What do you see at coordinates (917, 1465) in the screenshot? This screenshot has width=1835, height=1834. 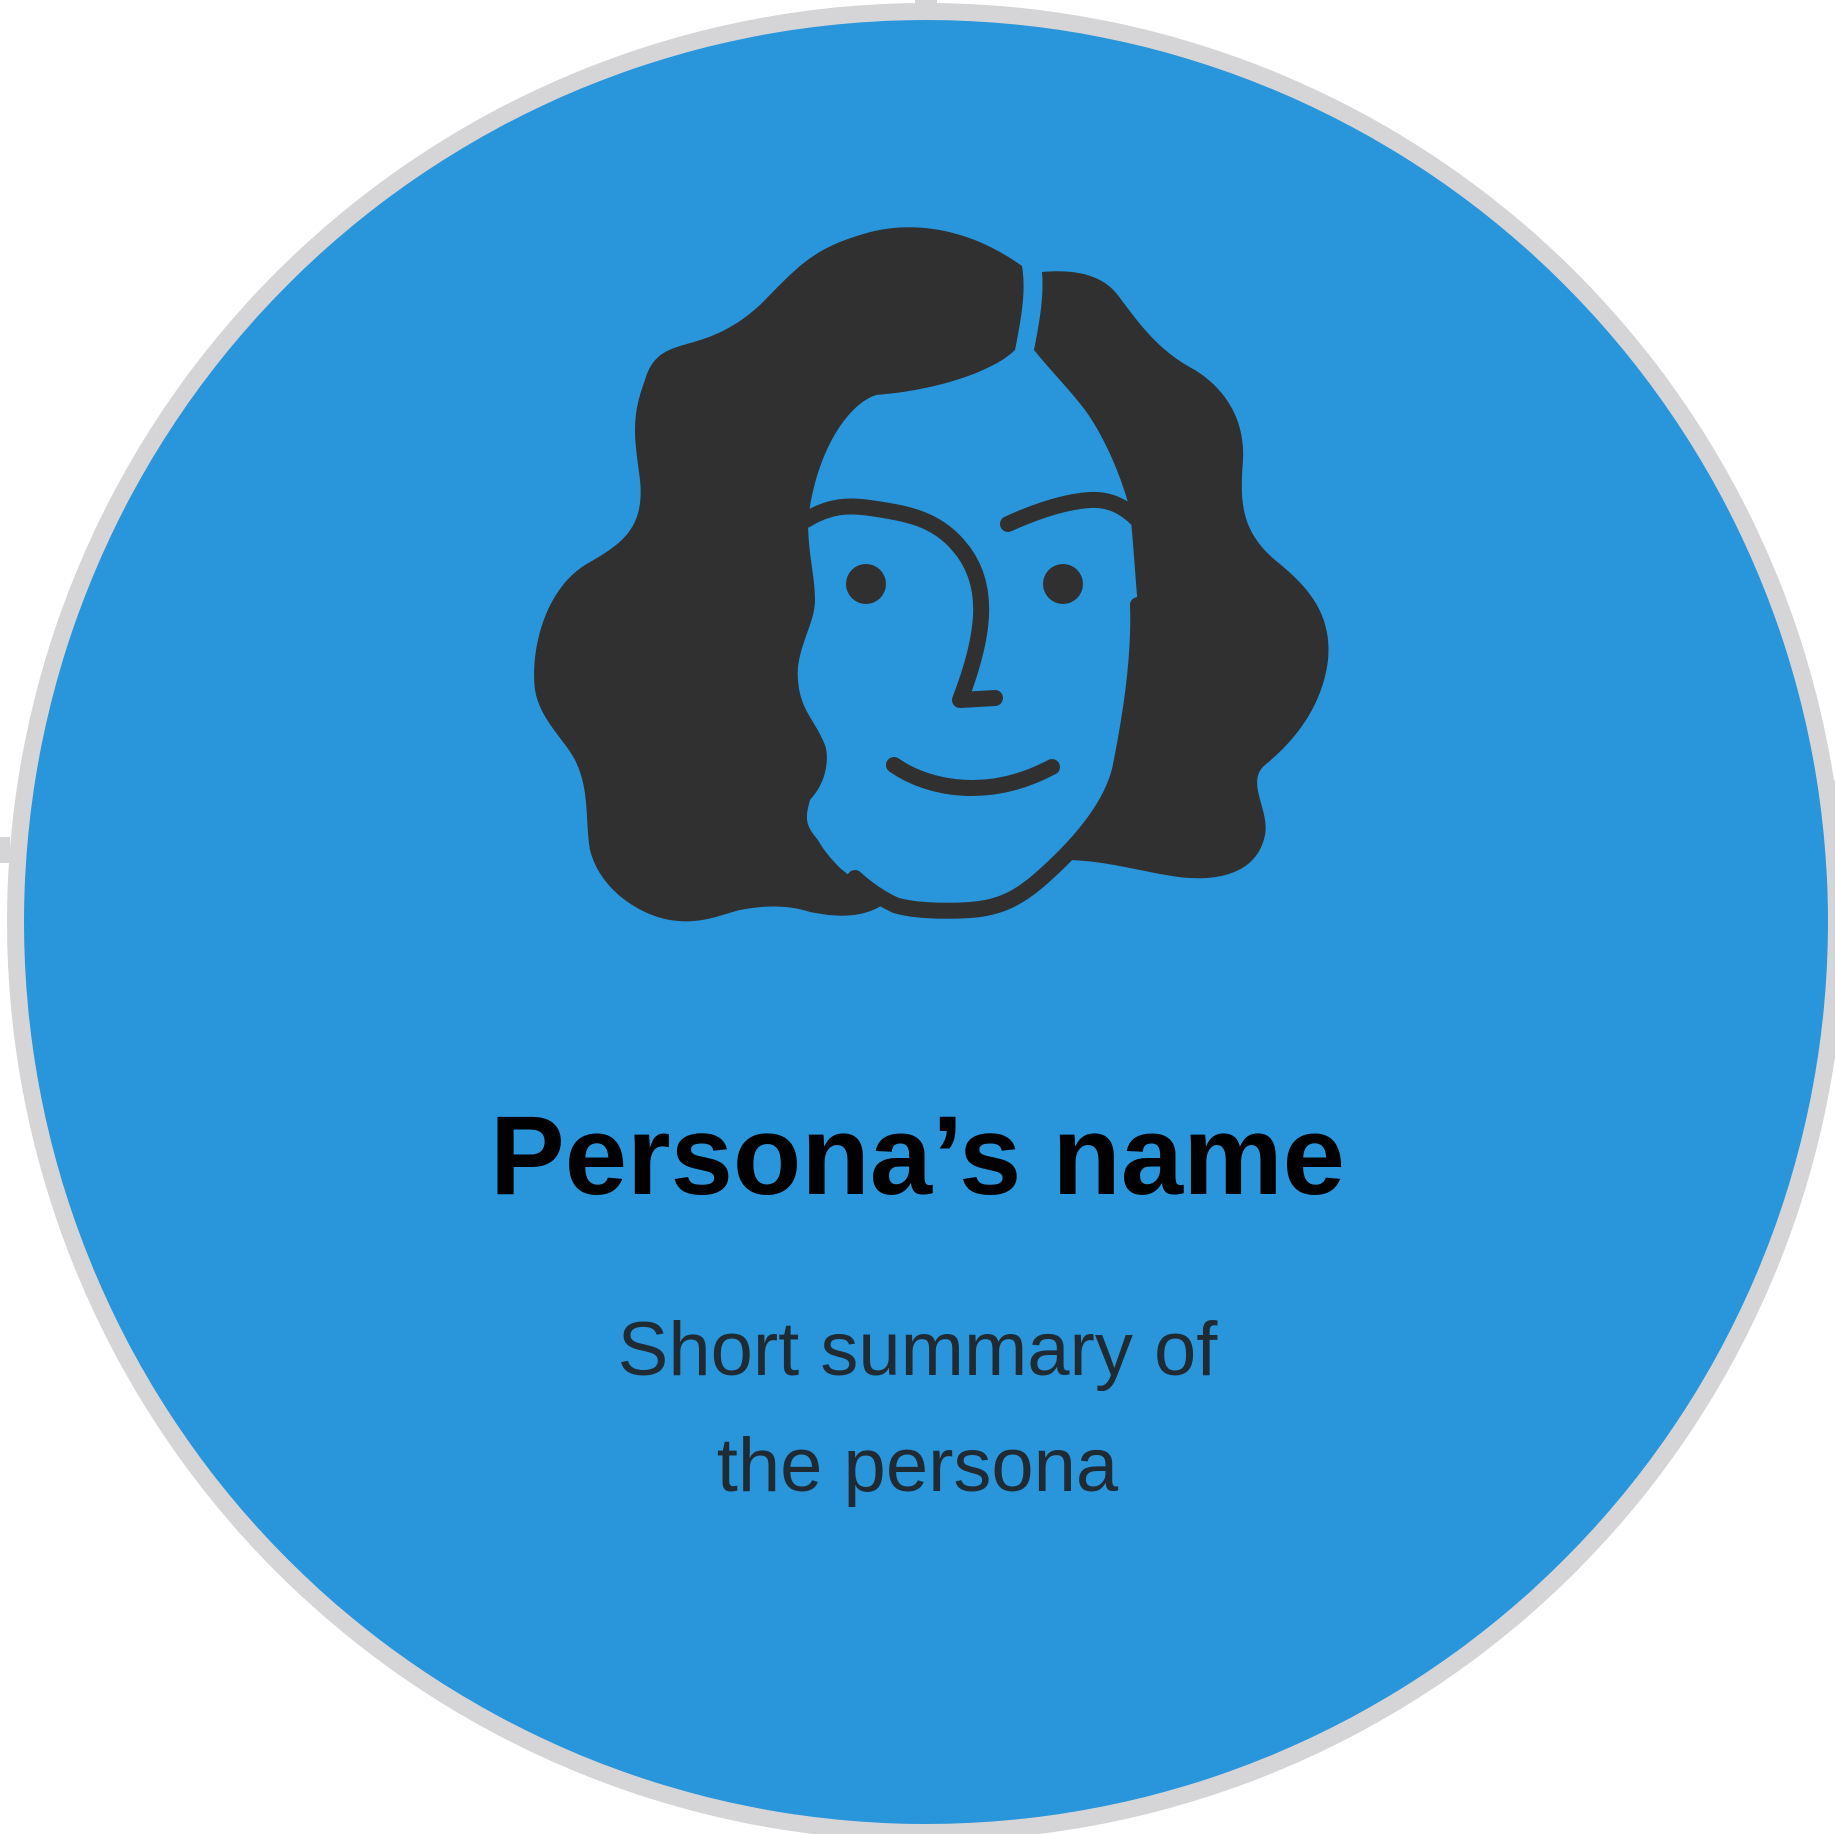 I see `persona-summary-line-2: the persona` at bounding box center [917, 1465].